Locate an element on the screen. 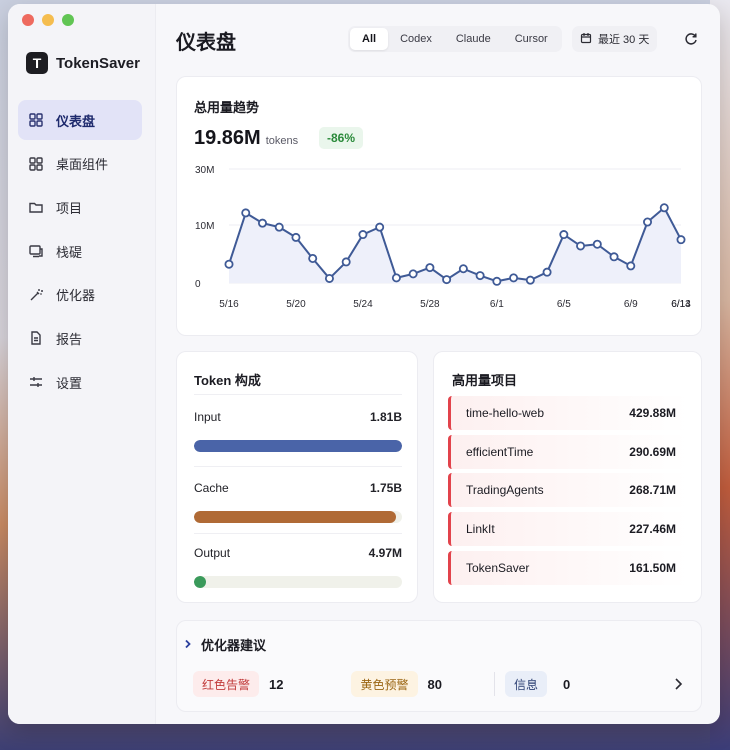  x-tick-label: 6/14 is located at coordinates (681, 304).